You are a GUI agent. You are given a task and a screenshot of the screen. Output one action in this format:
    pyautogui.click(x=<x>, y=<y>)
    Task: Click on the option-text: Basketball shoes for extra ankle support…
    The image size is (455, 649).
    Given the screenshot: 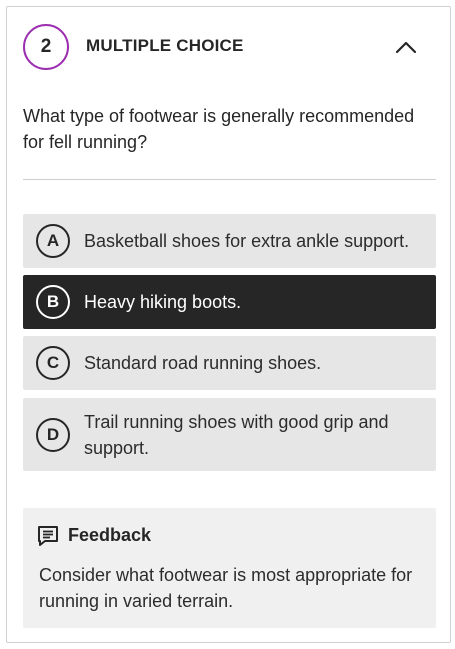 What is the action you would take?
    pyautogui.click(x=247, y=241)
    